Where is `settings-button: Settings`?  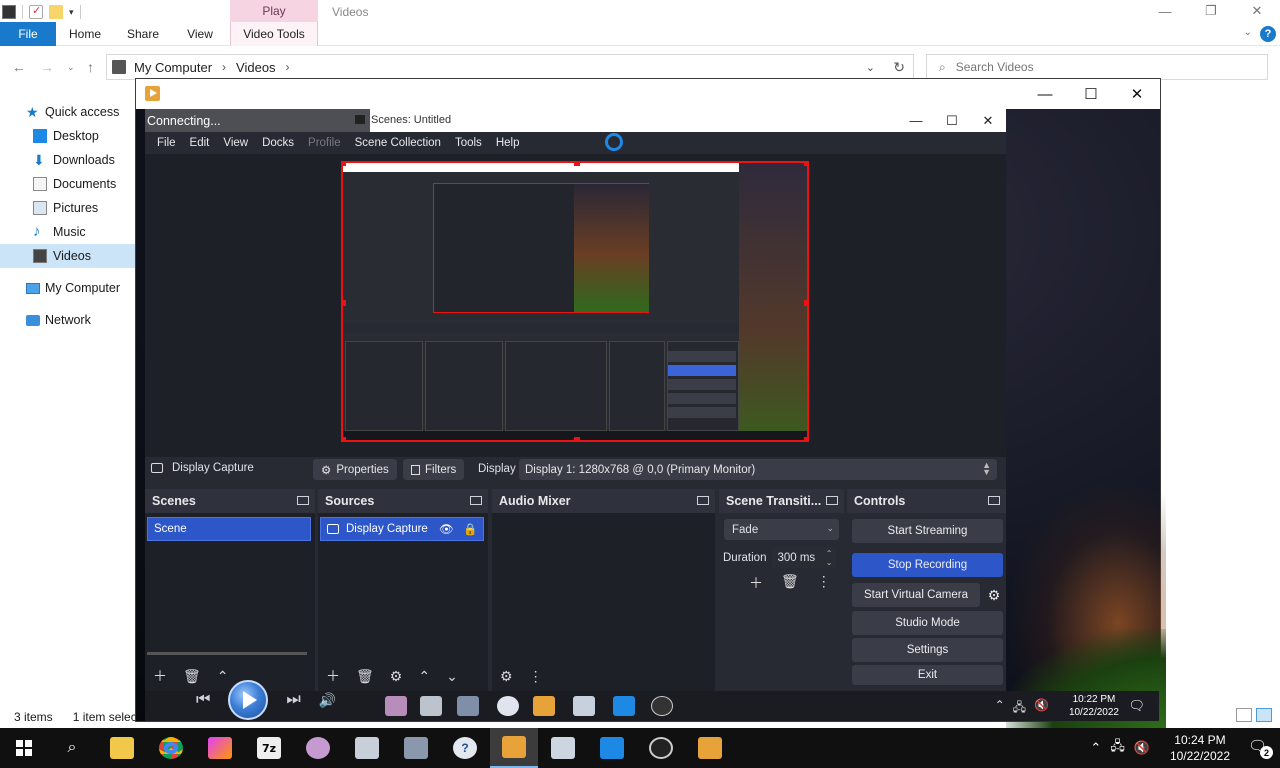
settings-button: Settings is located at coordinates (927, 650).